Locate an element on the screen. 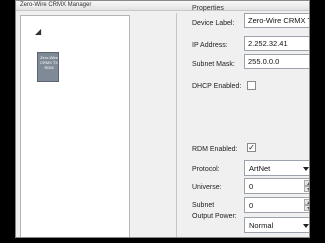  output-power-select: Normal is located at coordinates (276, 225).